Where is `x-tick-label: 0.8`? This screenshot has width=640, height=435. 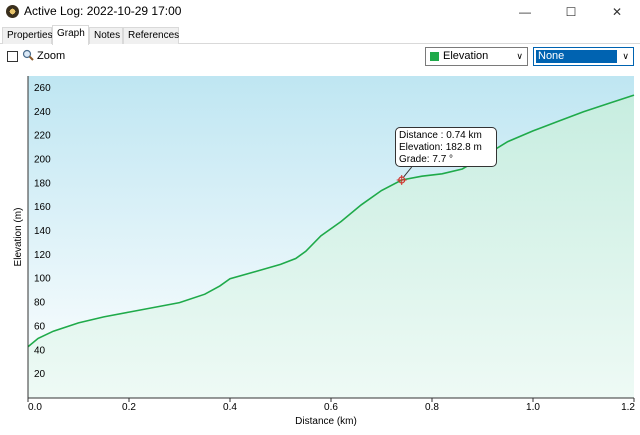 x-tick-label: 0.8 is located at coordinates (432, 407).